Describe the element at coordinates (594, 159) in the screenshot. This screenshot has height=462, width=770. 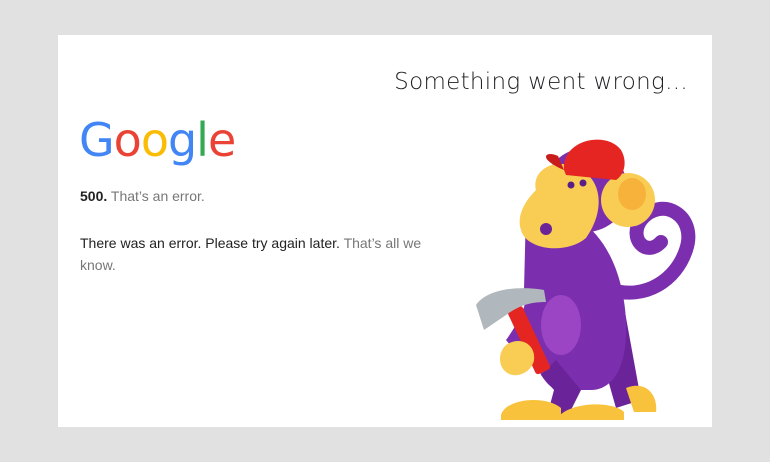
I see `cap` at that location.